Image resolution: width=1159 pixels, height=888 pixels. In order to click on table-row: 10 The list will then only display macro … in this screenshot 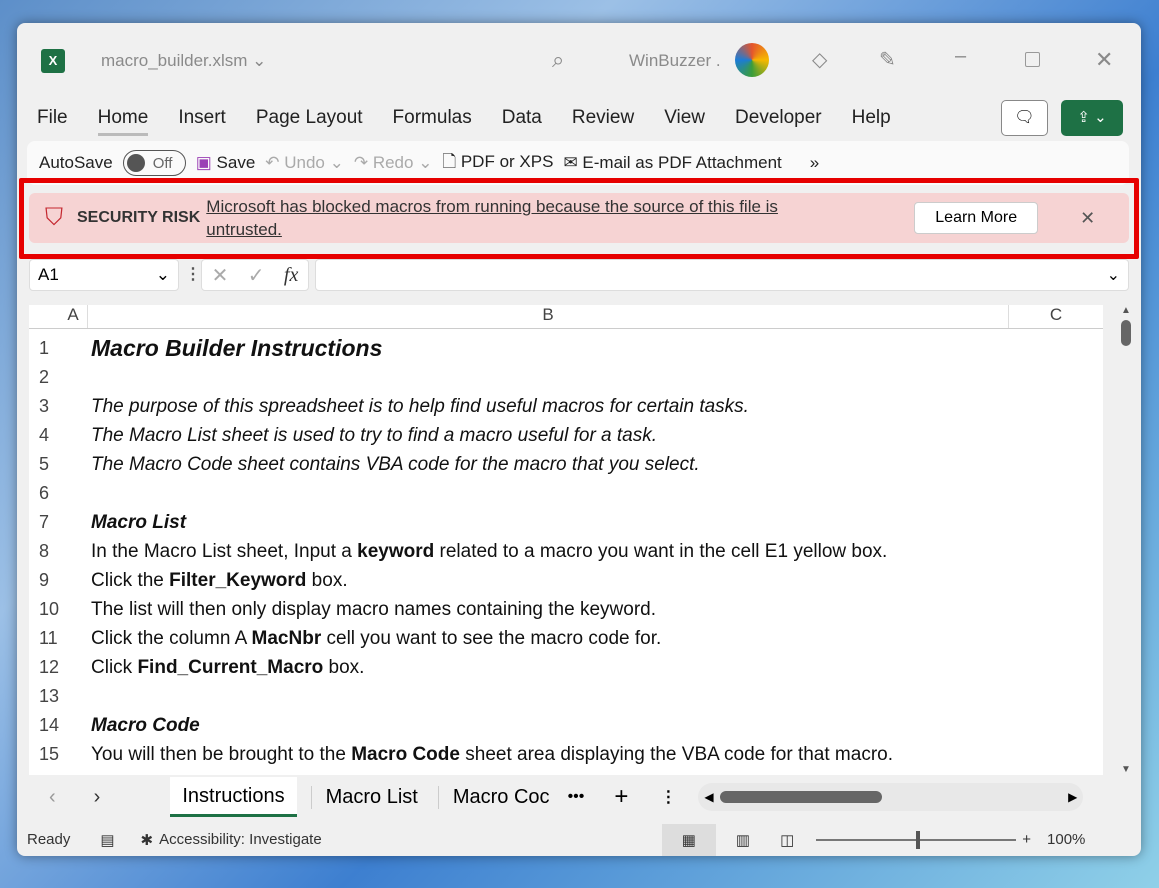, I will do `click(566, 609)`.